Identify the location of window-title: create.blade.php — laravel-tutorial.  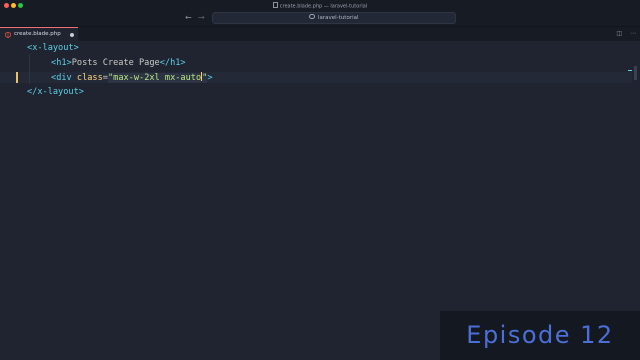
(320, 6).